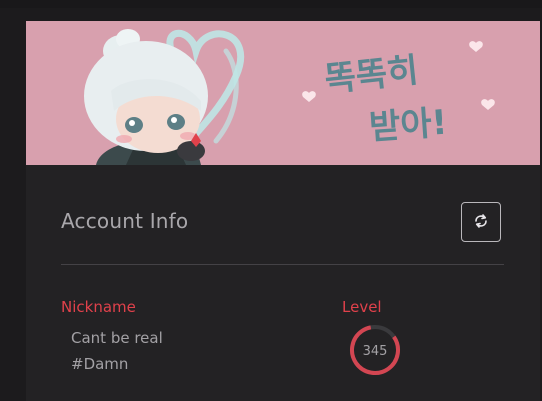  What do you see at coordinates (282, 264) in the screenshot?
I see `section-divider` at bounding box center [282, 264].